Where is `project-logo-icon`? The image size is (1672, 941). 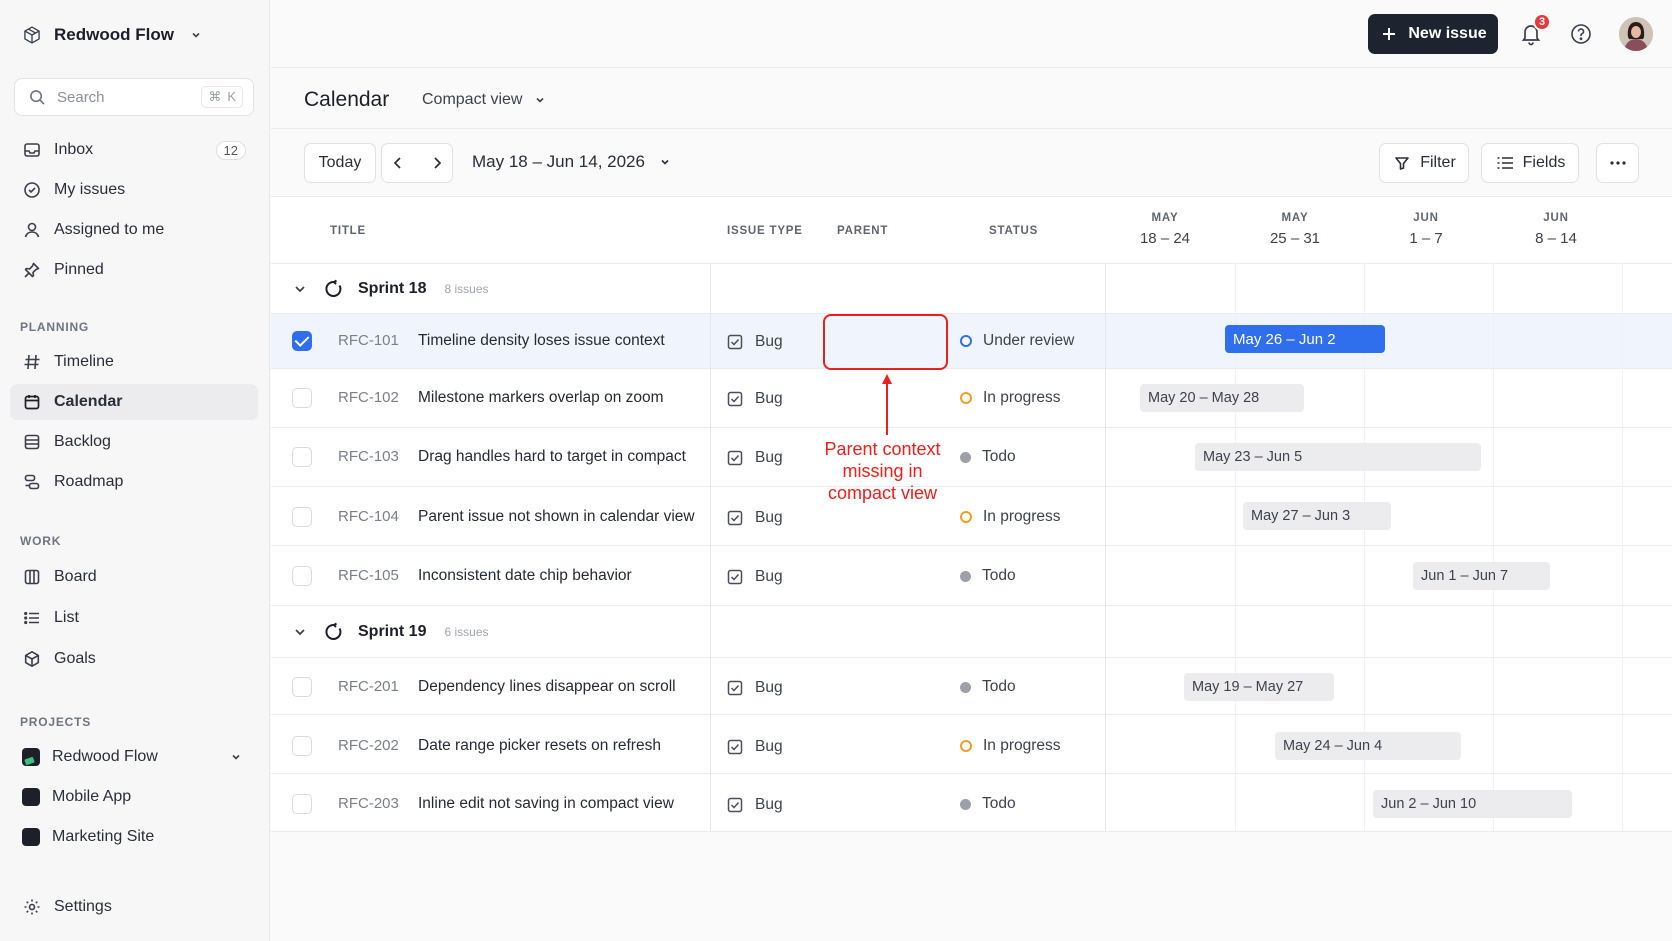
project-logo-icon is located at coordinates (31, 757).